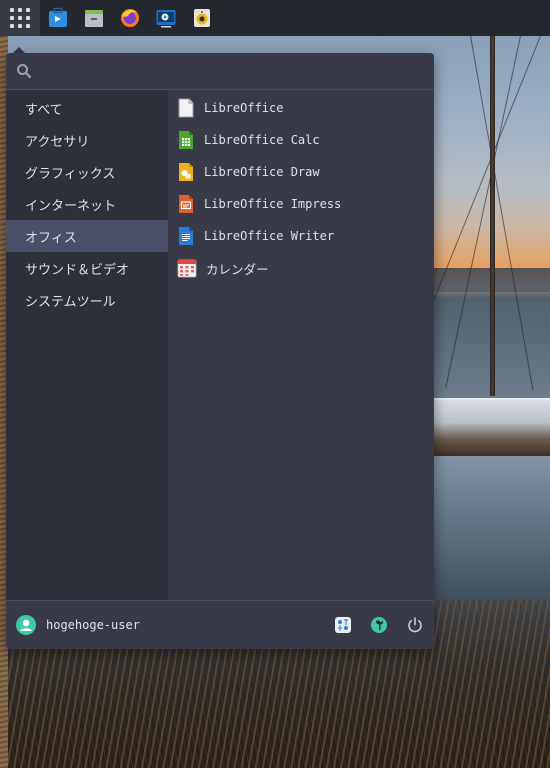  What do you see at coordinates (301, 268) in the screenshot?
I see `app-calendar: カレンダー` at bounding box center [301, 268].